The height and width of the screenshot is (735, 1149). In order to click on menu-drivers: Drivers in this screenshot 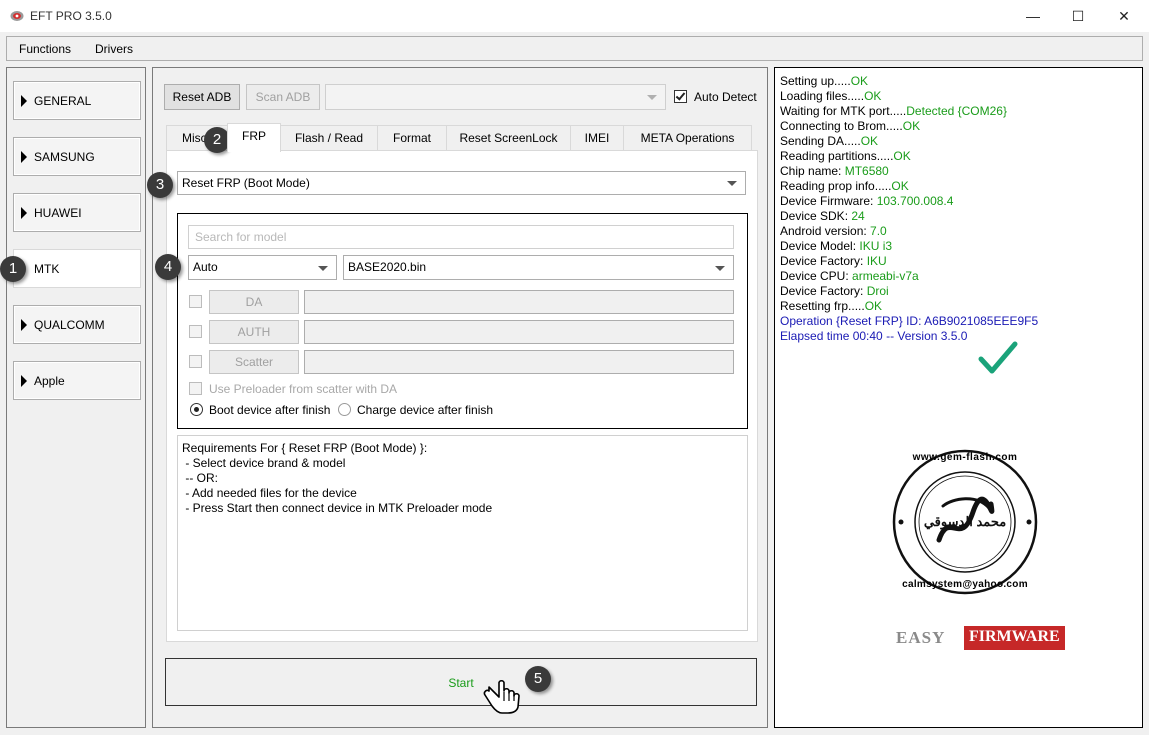, I will do `click(114, 49)`.